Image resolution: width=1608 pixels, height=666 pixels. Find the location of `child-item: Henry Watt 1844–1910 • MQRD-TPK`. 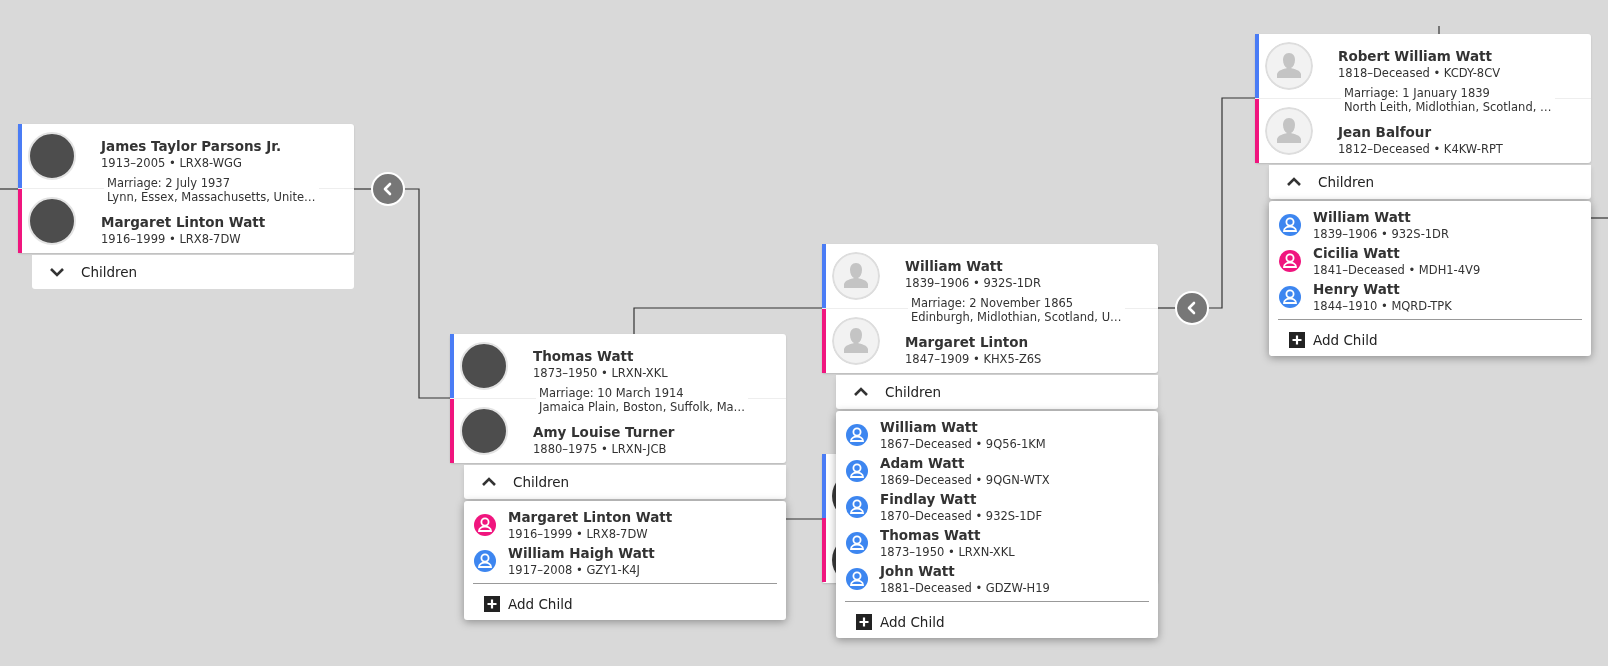

child-item: Henry Watt 1844–1910 • MQRD-TPK is located at coordinates (1430, 297).